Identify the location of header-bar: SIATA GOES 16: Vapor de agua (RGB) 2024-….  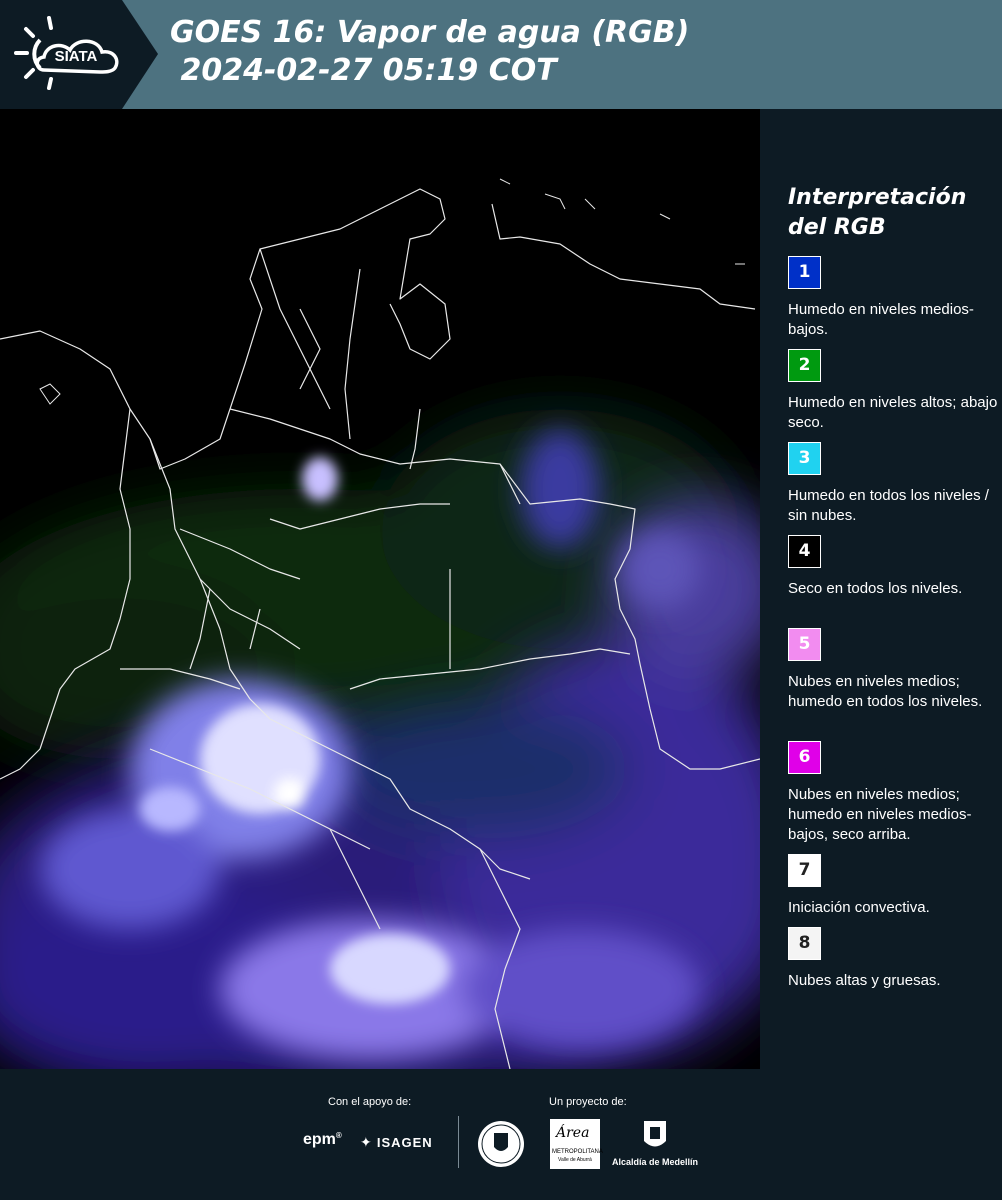
(501, 54).